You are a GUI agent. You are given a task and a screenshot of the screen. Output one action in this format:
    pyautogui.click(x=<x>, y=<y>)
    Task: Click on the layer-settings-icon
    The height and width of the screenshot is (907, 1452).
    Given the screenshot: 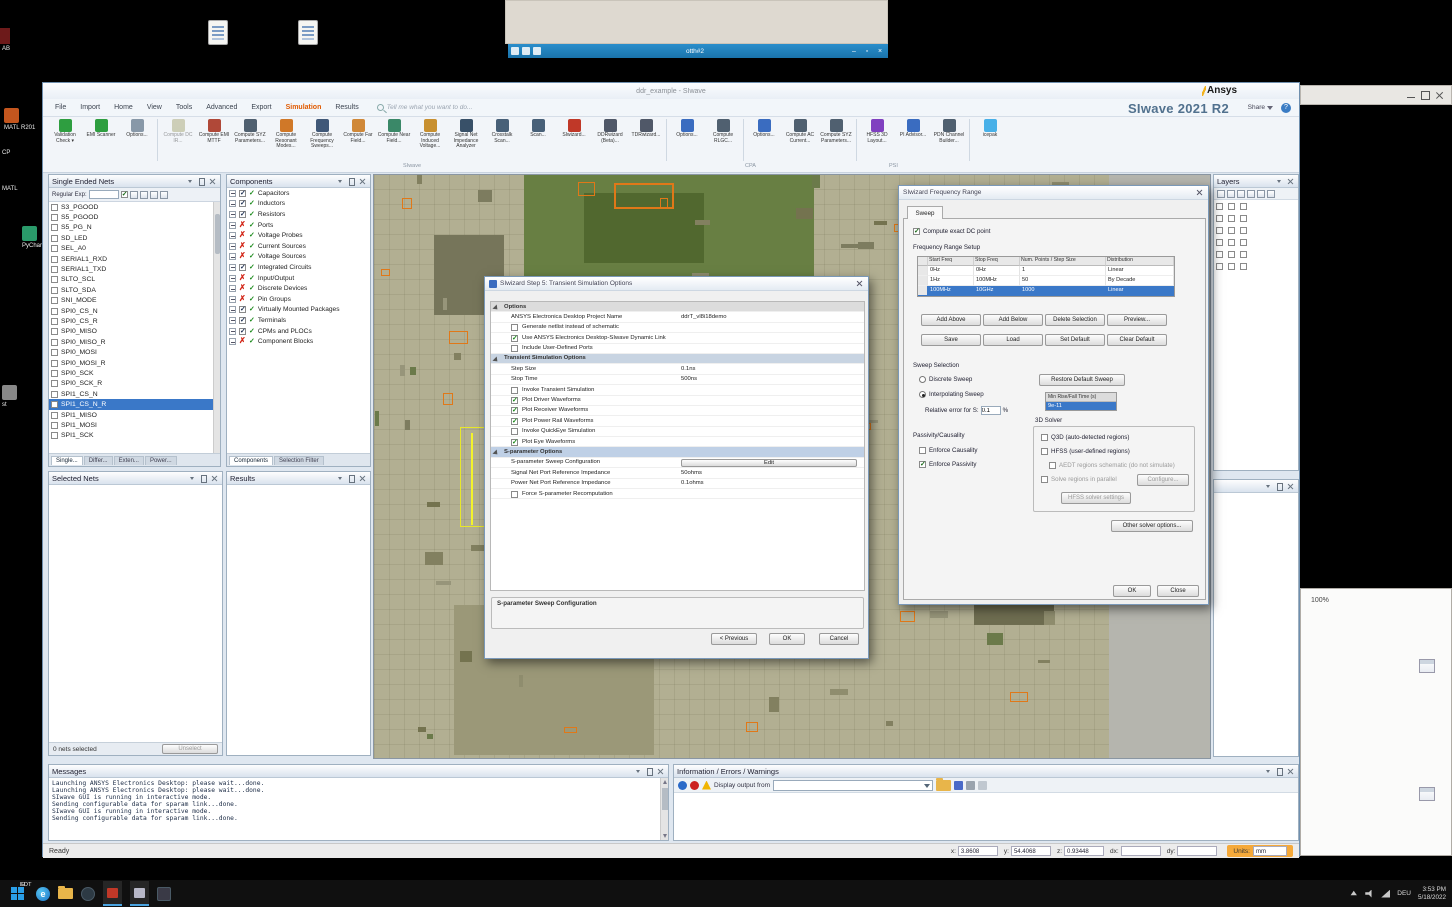 What is the action you would take?
    pyautogui.click(x=1271, y=193)
    